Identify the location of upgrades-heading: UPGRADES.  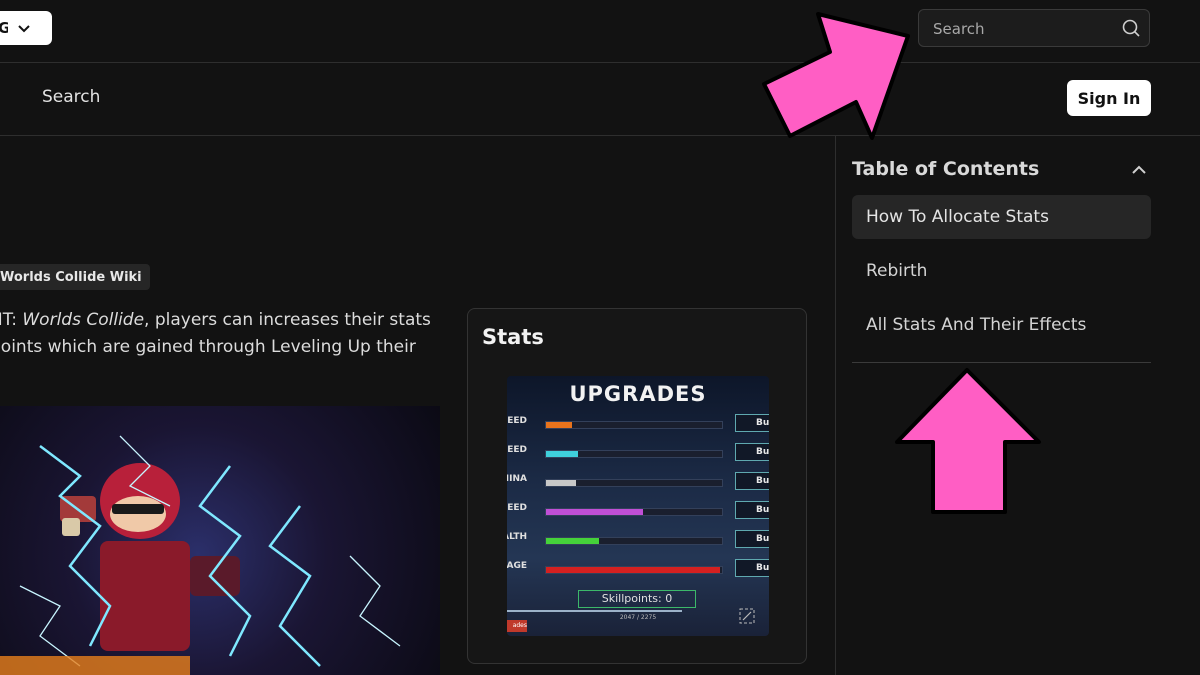
(638, 394).